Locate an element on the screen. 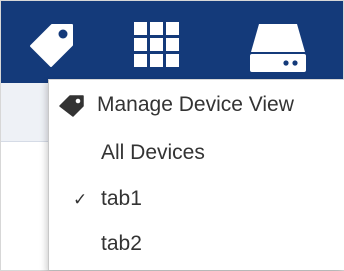 The height and width of the screenshot is (271, 344). menu-item-label: tab1 is located at coordinates (121, 198).